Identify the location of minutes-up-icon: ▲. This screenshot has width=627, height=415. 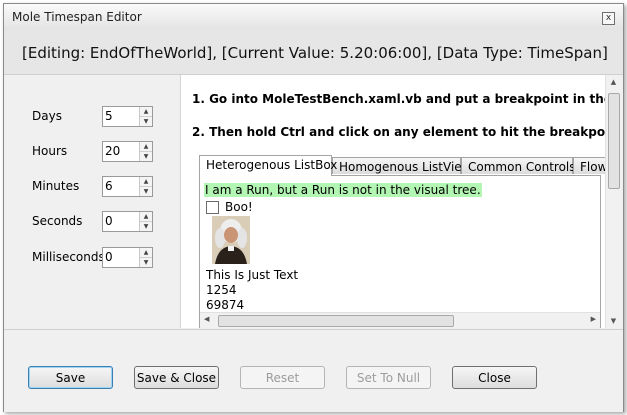
(146, 182).